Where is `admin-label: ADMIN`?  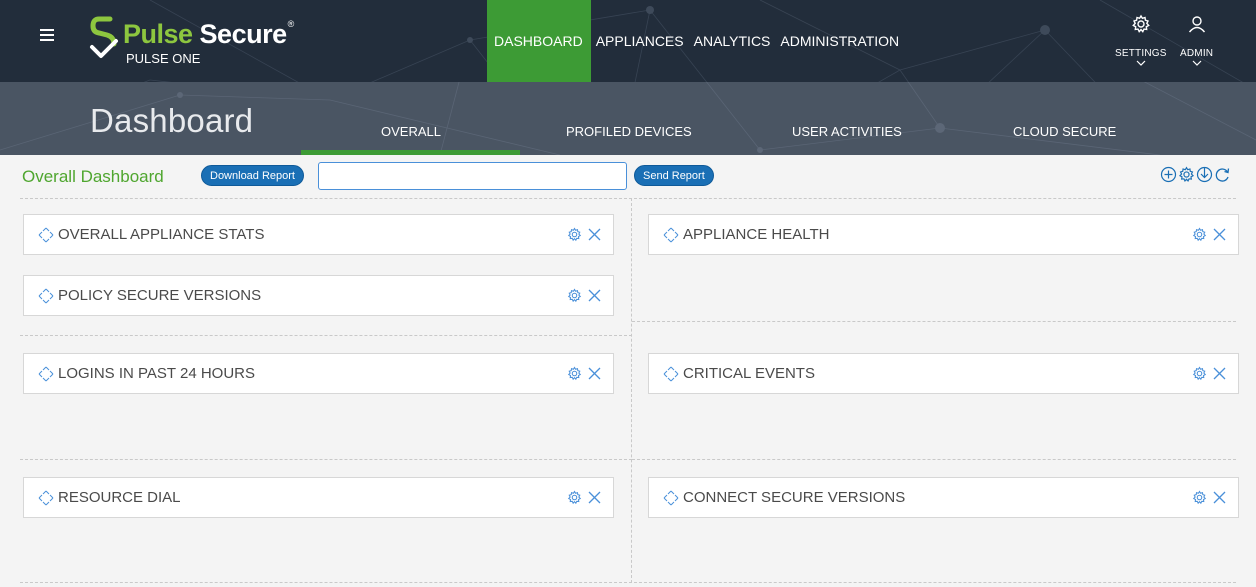
admin-label: ADMIN is located at coordinates (1197, 53).